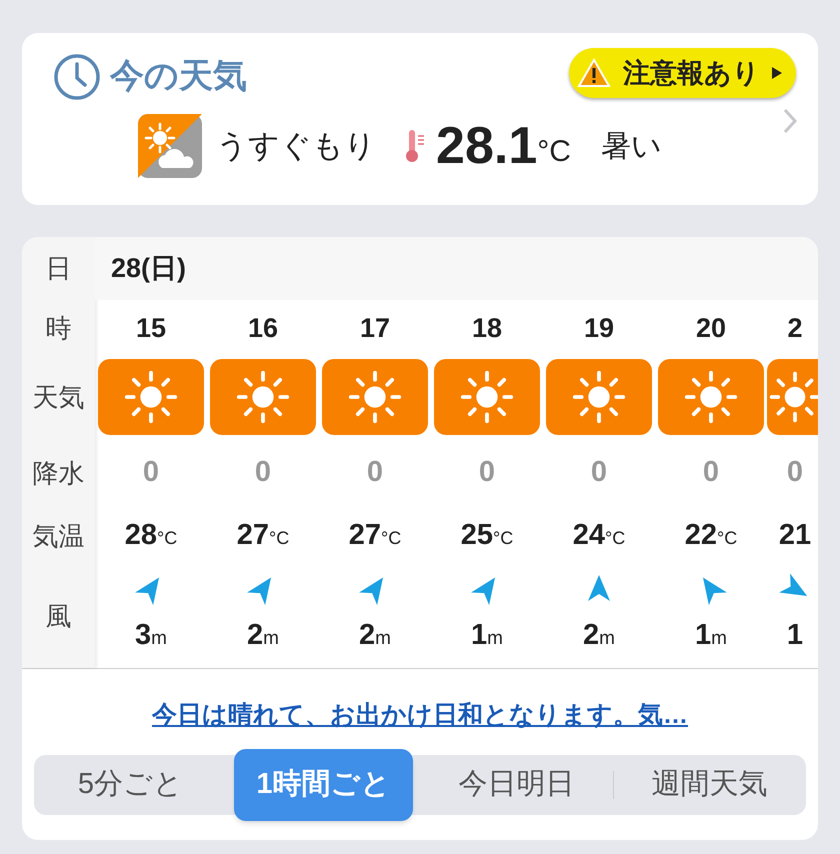 This screenshot has width=840, height=854. Describe the element at coordinates (477, 535) in the screenshot. I see `temp-value: 25` at that location.